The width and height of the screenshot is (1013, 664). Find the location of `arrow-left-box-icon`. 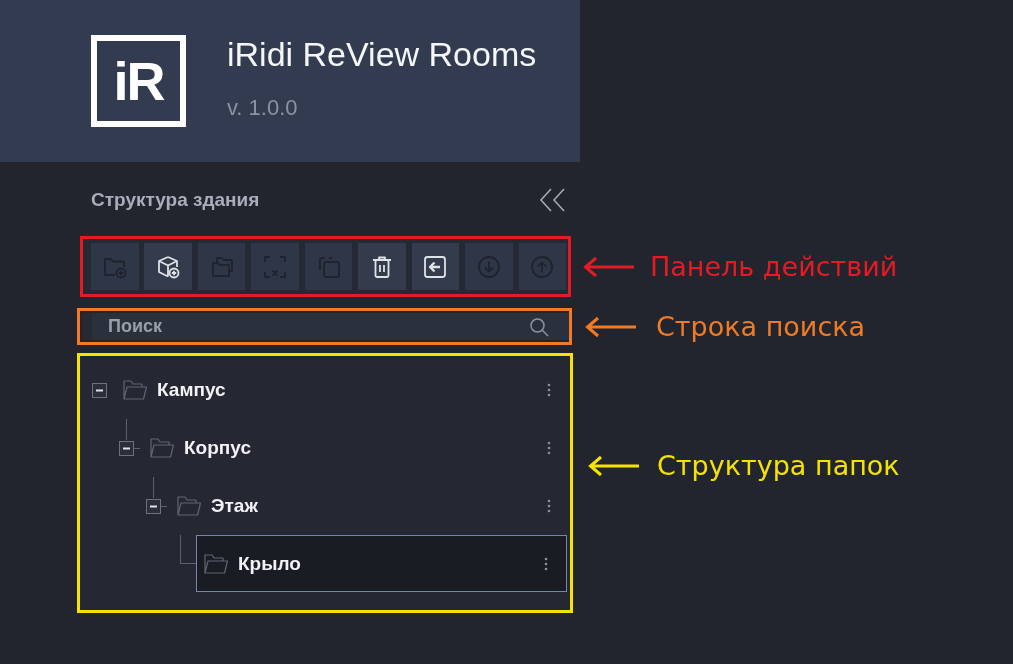

arrow-left-box-icon is located at coordinates (435, 266).